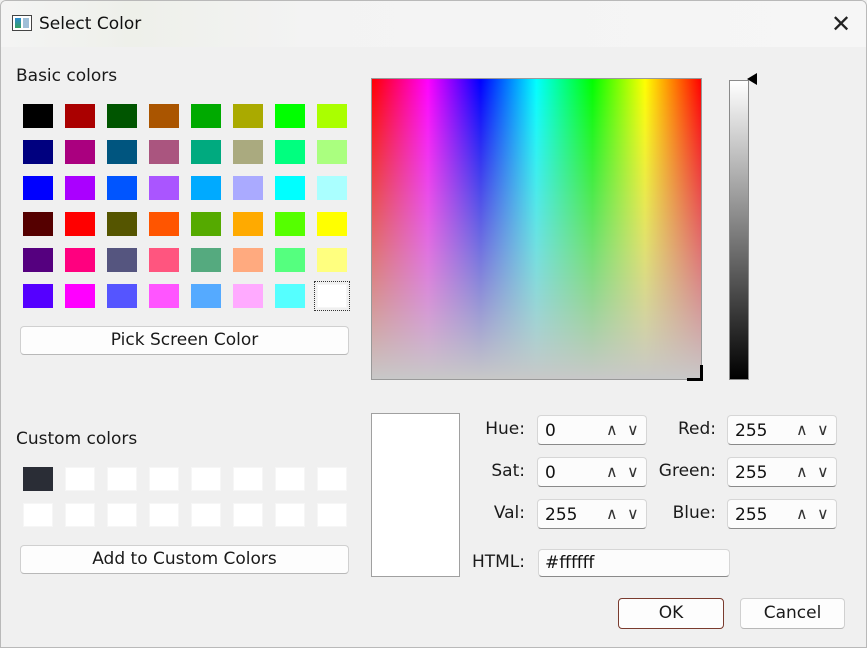  I want to click on pick-screen-color-button: Pick Screen Color, so click(184, 340).